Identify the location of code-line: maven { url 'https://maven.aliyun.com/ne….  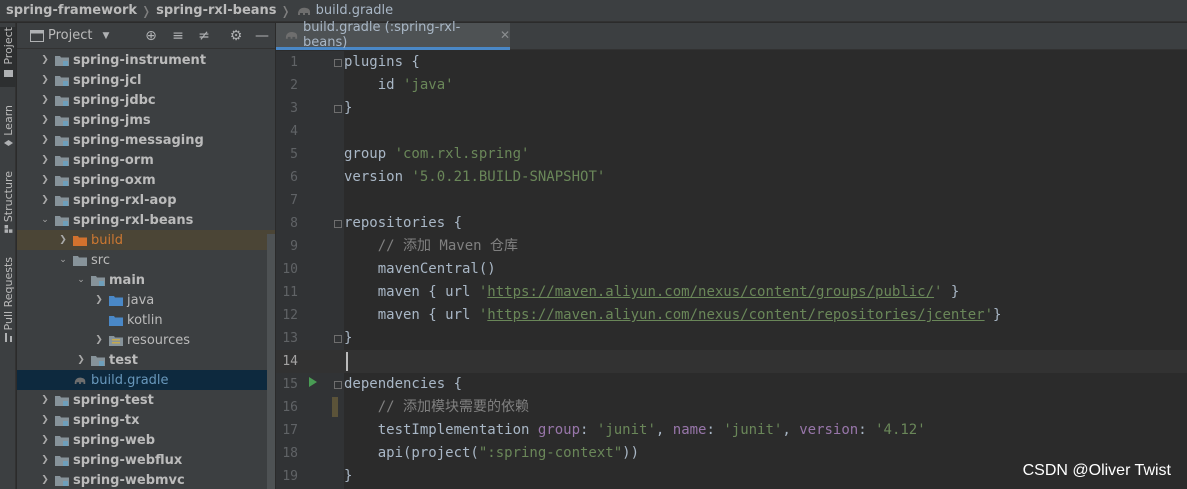
(673, 315).